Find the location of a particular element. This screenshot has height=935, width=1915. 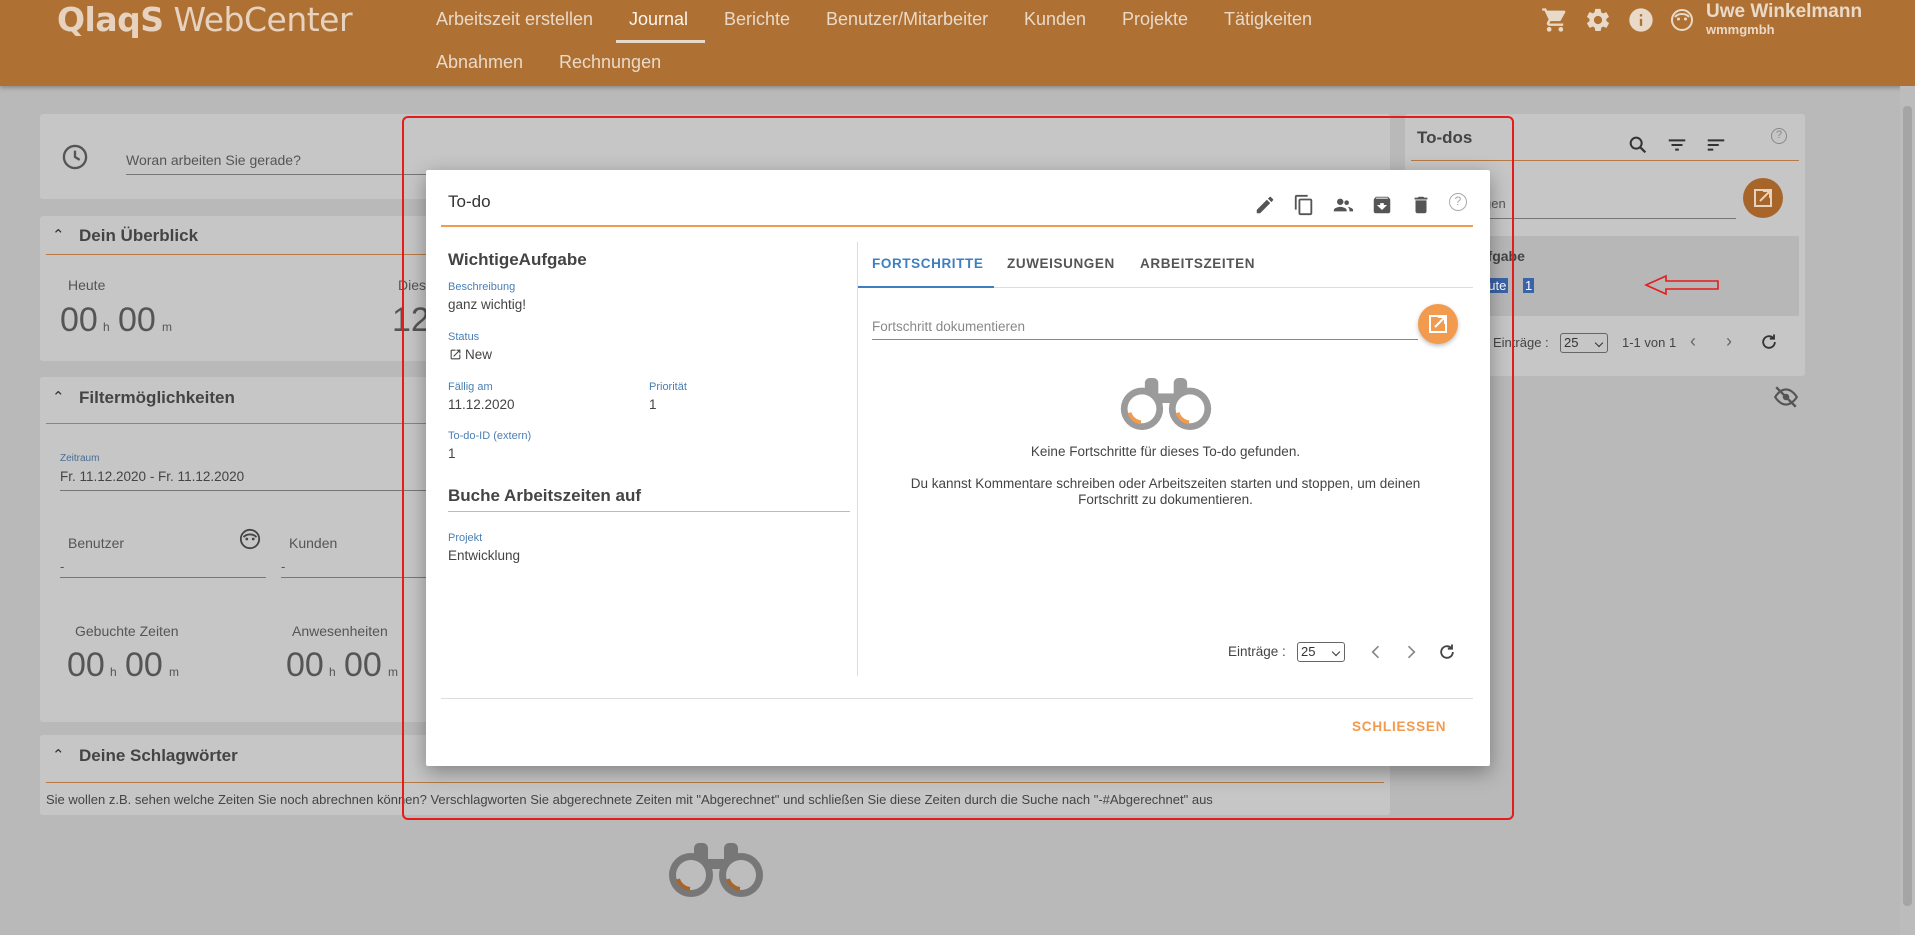

dialog-title: To-do is located at coordinates (469, 201).